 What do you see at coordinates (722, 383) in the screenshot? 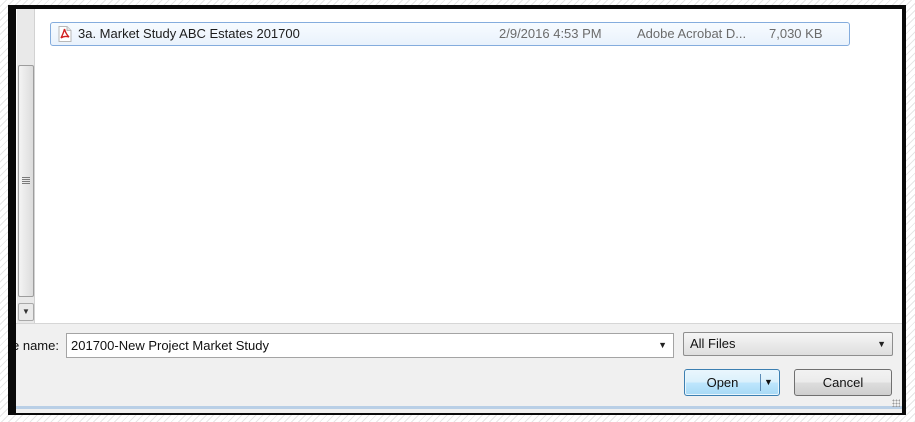
I see `open-button: Open` at bounding box center [722, 383].